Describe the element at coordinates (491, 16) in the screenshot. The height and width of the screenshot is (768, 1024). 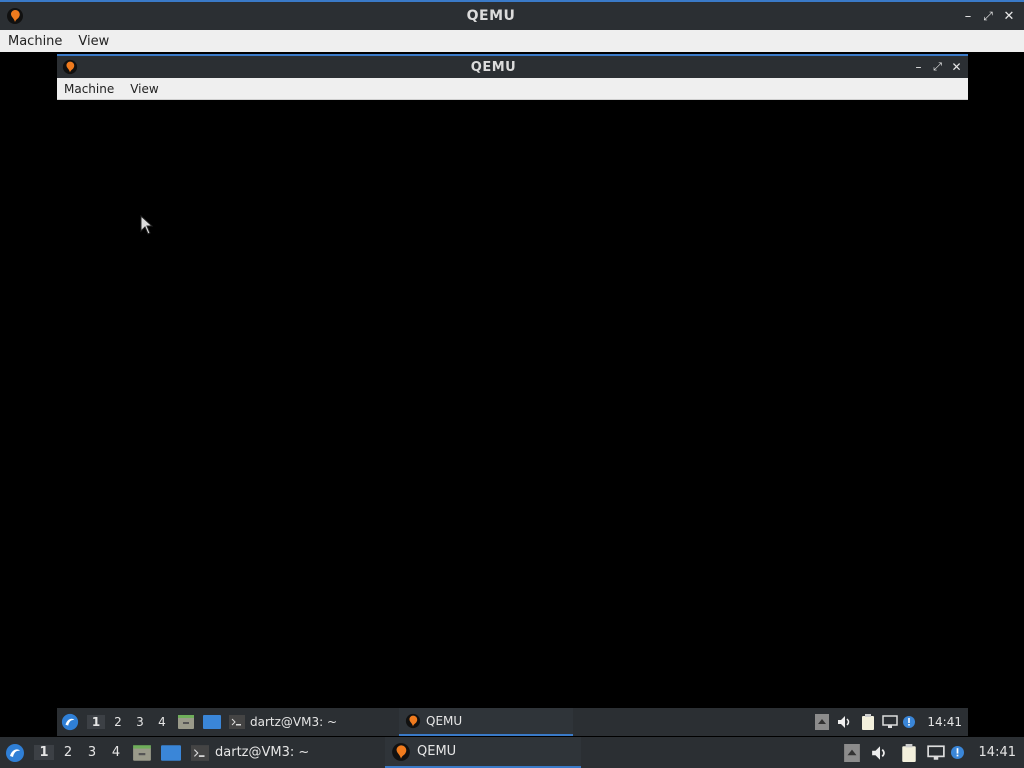
I see `outer-window-title: QEMU` at that location.